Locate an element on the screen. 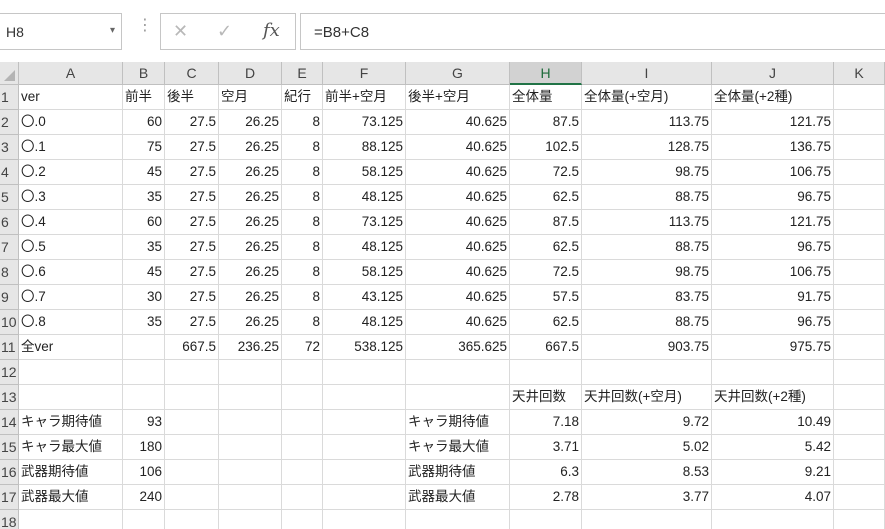 The image size is (885, 529). cell-d5: 26.25 is located at coordinates (250, 197).